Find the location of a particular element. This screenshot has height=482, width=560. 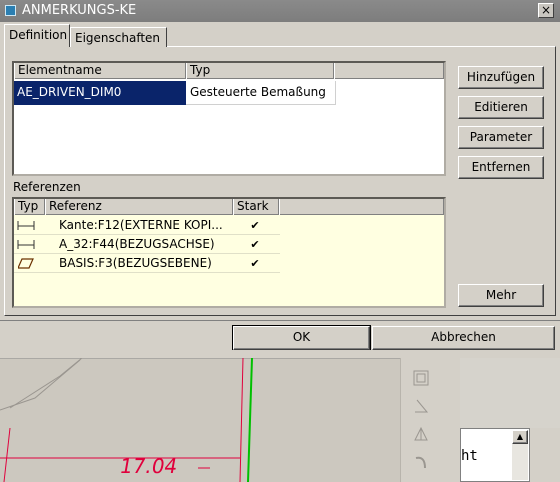

elements-table-header: Elementname Typ is located at coordinates (229, 71).